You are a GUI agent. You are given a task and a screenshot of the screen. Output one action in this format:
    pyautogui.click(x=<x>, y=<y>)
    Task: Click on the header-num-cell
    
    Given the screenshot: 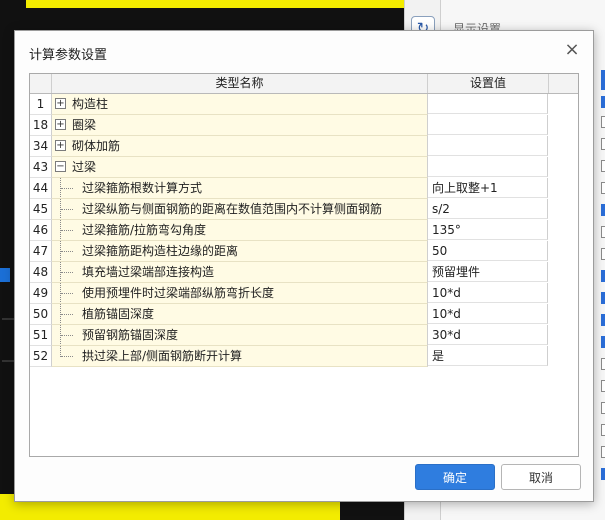 What is the action you would take?
    pyautogui.click(x=41, y=83)
    